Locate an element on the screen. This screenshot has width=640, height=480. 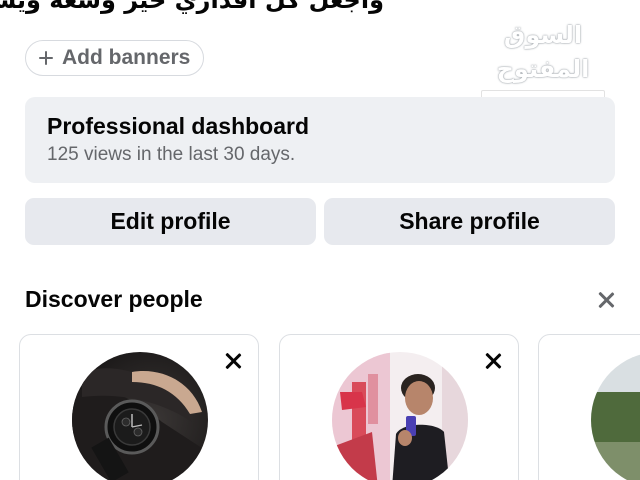
add-banners-label: Add banners is located at coordinates (126, 57).